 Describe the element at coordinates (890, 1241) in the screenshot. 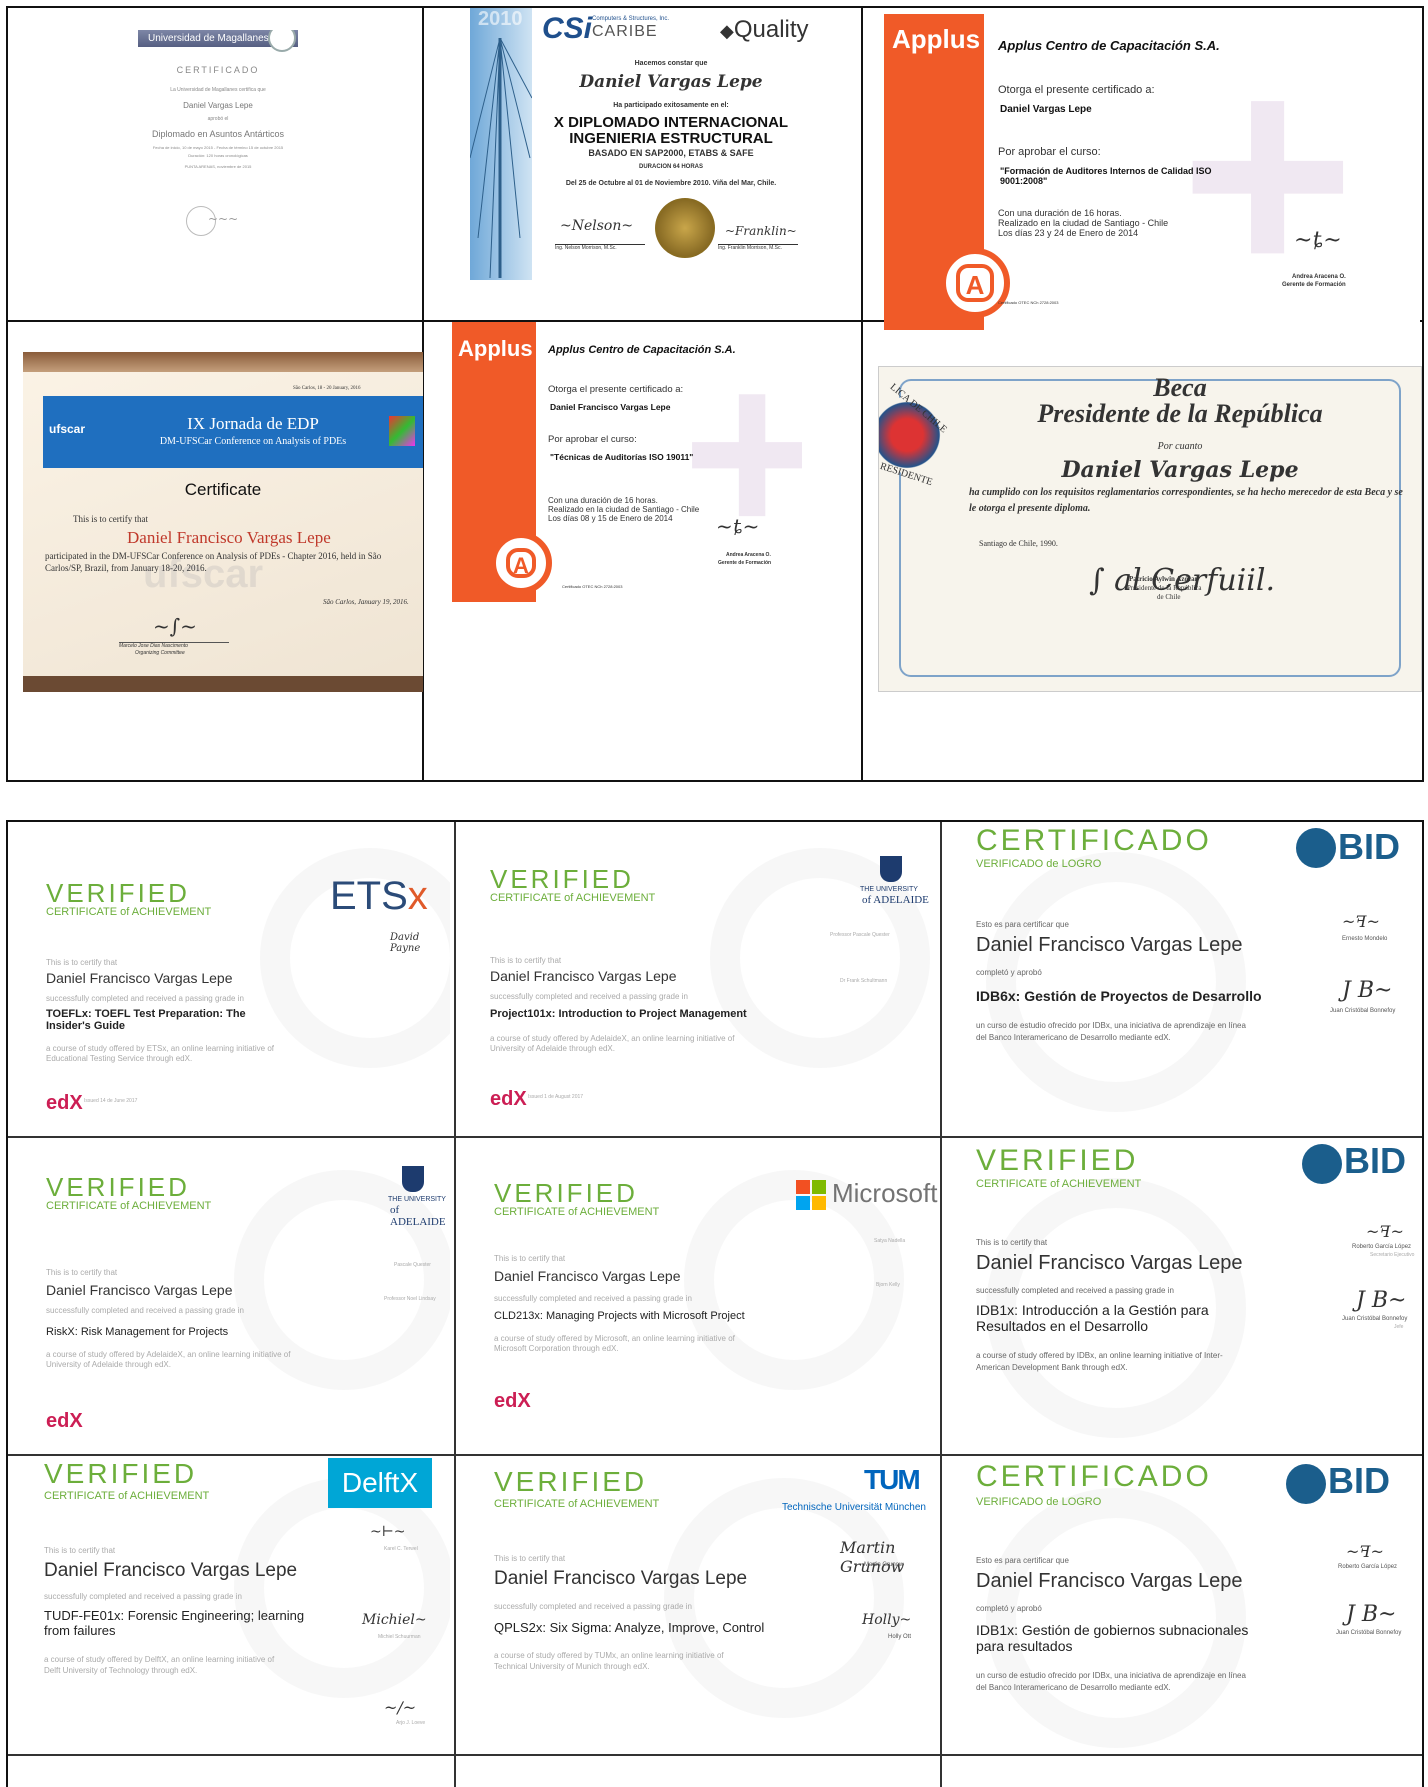

I see `signer-1: Satya Nadella` at that location.